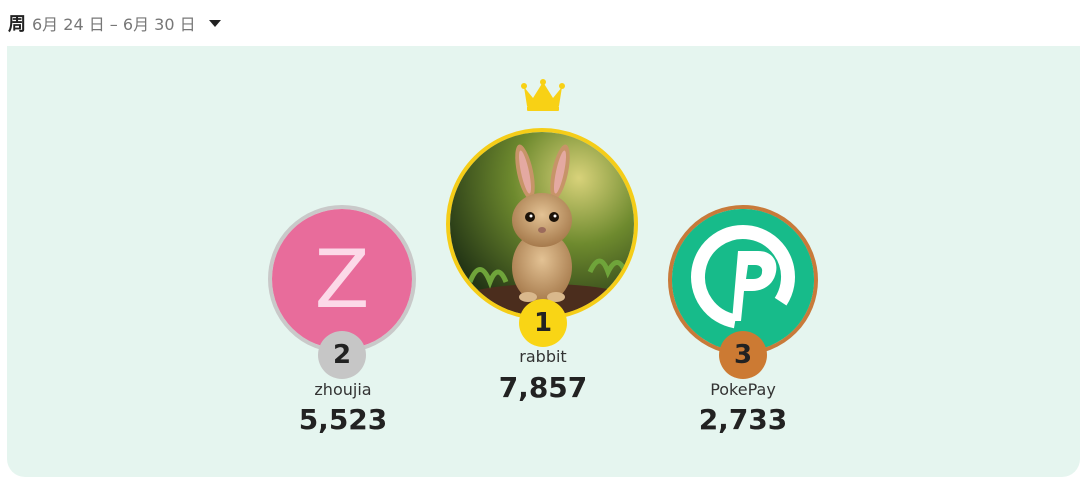  Describe the element at coordinates (17, 24) in the screenshot. I see `period-label: 周` at that location.